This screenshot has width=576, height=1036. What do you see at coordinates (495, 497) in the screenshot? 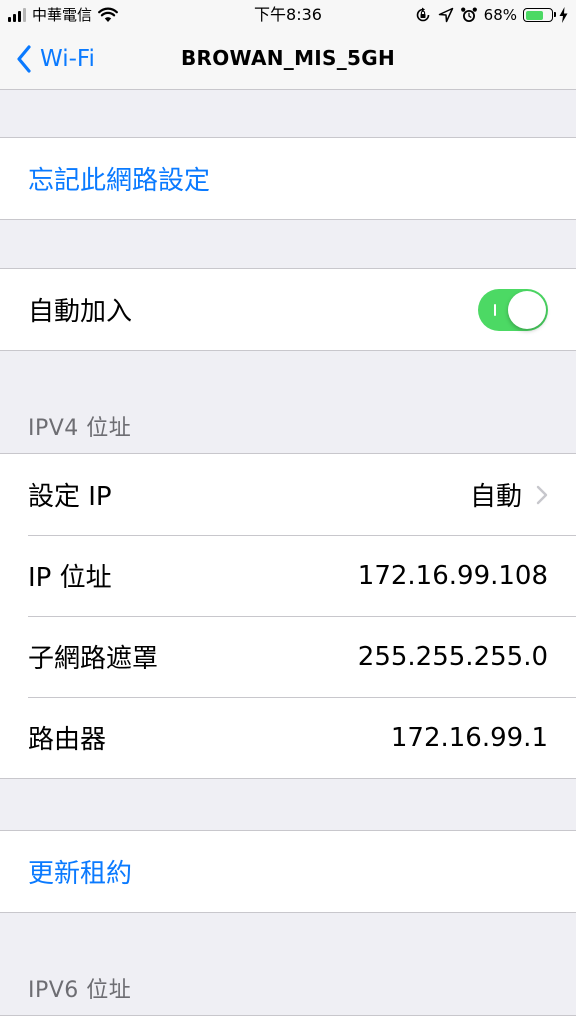
I see `configure-ip-value: 自動` at bounding box center [495, 497].